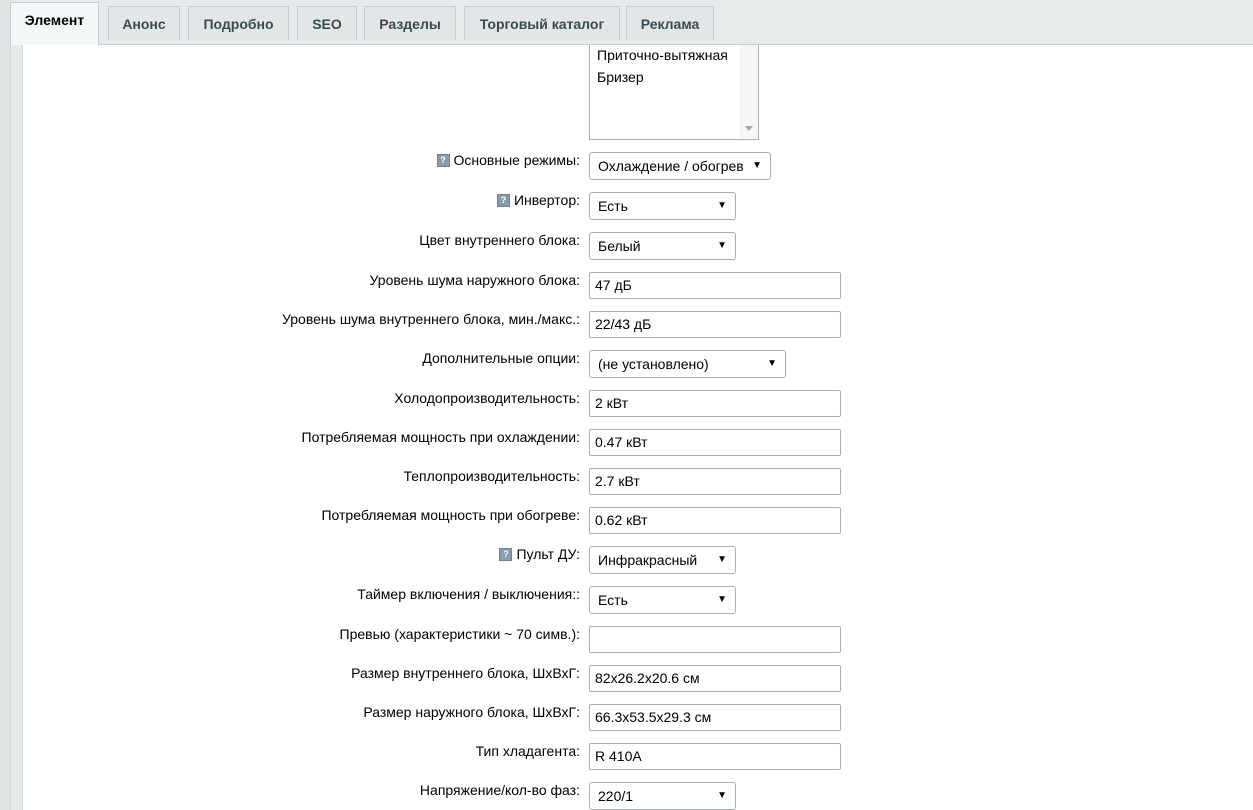 This screenshot has width=1253, height=810. I want to click on listbox-option: Приточно-вытяжная, so click(662, 55).